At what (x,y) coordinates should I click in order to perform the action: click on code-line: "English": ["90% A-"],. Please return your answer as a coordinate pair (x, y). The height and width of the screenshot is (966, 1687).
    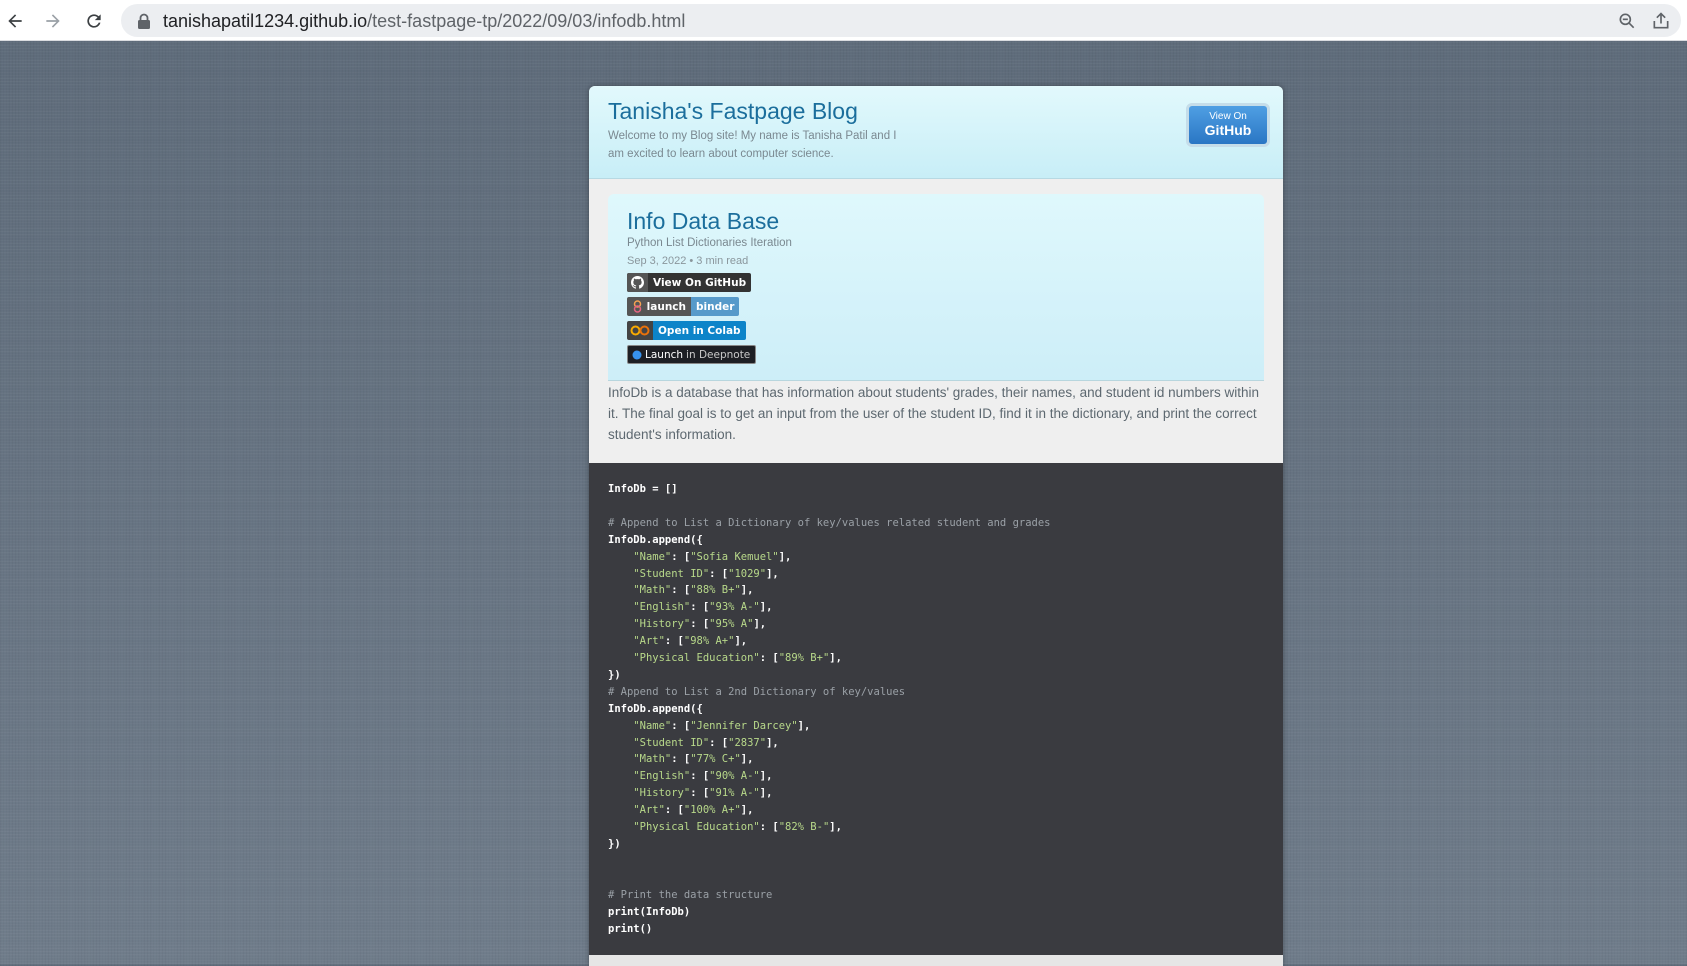
    Looking at the image, I should click on (703, 776).